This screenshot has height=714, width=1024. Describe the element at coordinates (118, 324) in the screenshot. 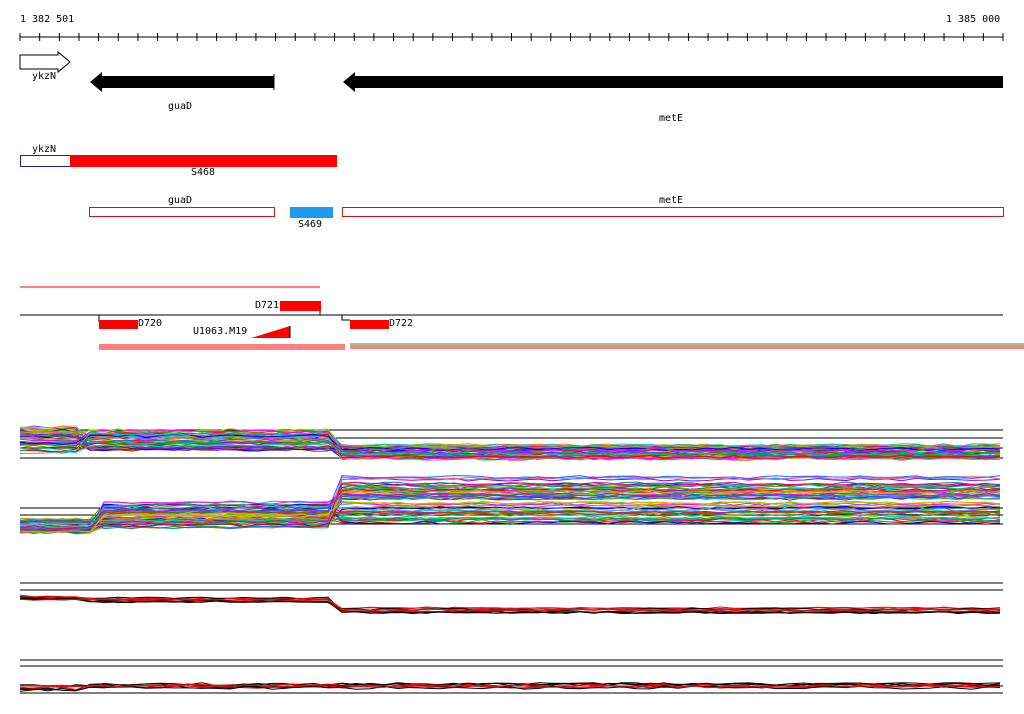

I see `D720-segment` at that location.